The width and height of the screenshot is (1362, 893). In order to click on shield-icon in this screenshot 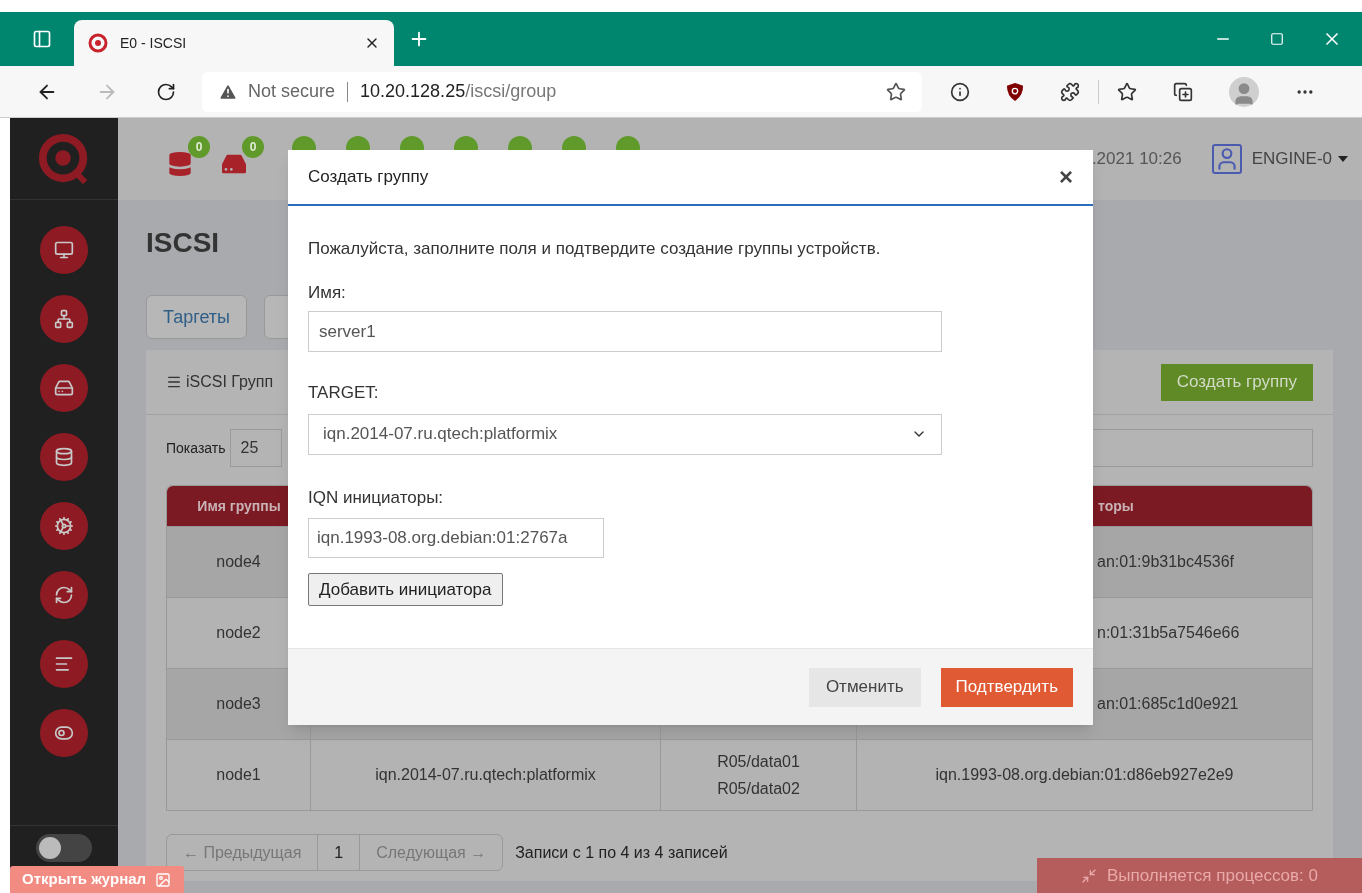, I will do `click(1015, 91)`.